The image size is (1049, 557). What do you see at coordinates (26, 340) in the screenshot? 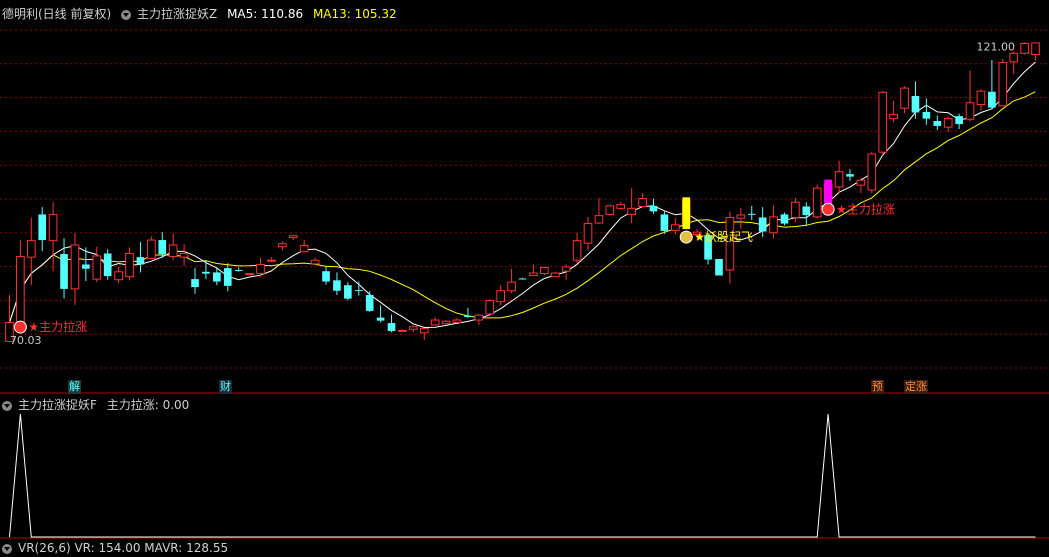
I see `low-price-label: 70.03` at bounding box center [26, 340].